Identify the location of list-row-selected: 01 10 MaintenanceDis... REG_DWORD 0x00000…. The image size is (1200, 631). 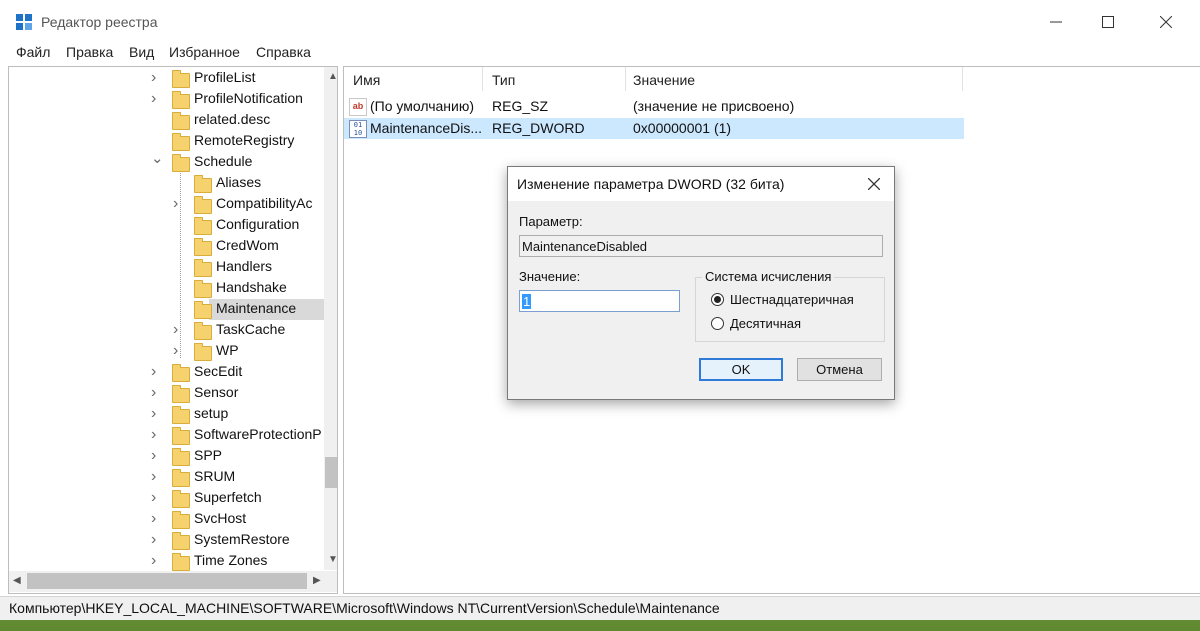
(654, 128).